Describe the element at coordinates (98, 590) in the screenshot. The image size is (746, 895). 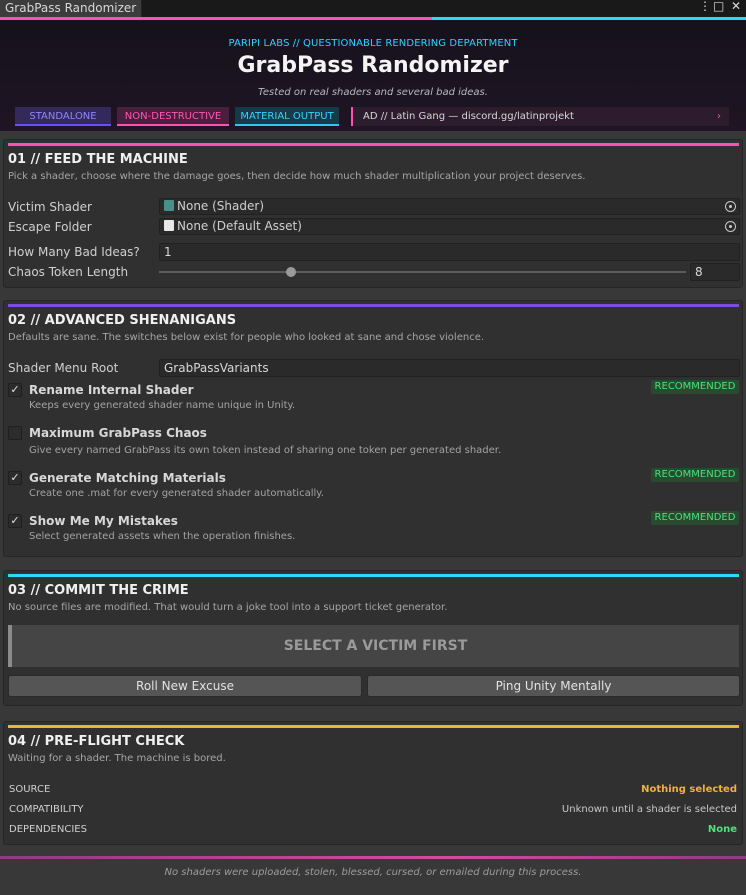
I see `section-title: 03 // COMMIT THE CRIME` at that location.